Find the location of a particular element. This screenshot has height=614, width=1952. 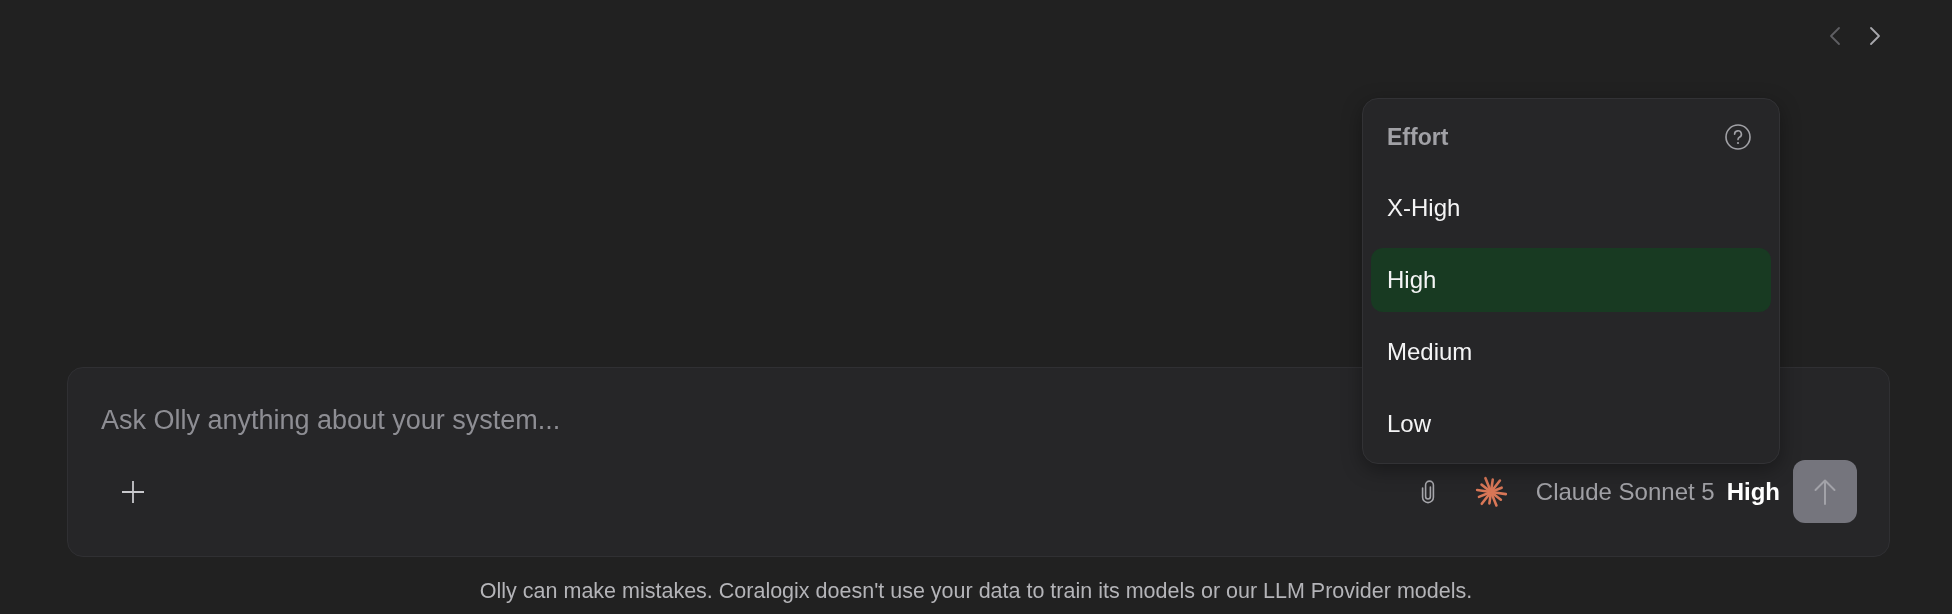

menu-title: Effort is located at coordinates (1418, 137).